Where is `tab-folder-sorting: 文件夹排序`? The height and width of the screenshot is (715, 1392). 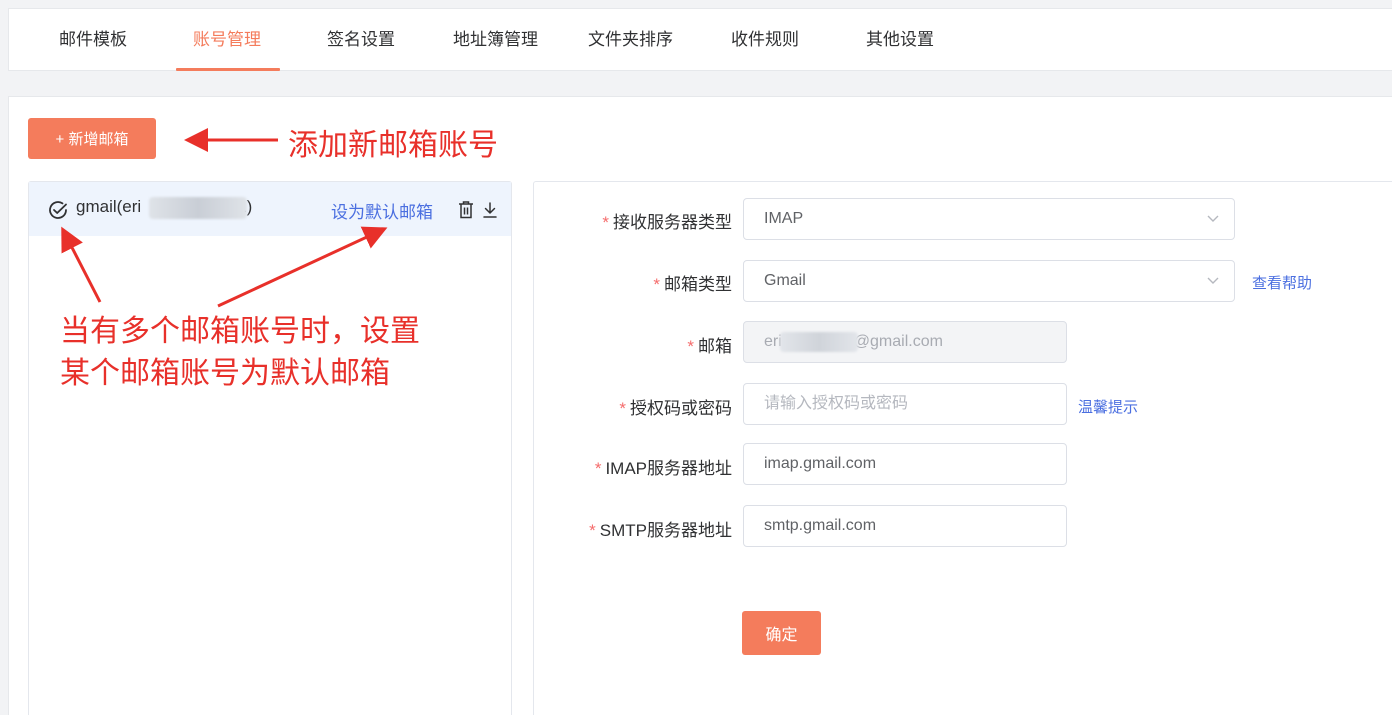
tab-folder-sorting: 文件夹排序 is located at coordinates (630, 39).